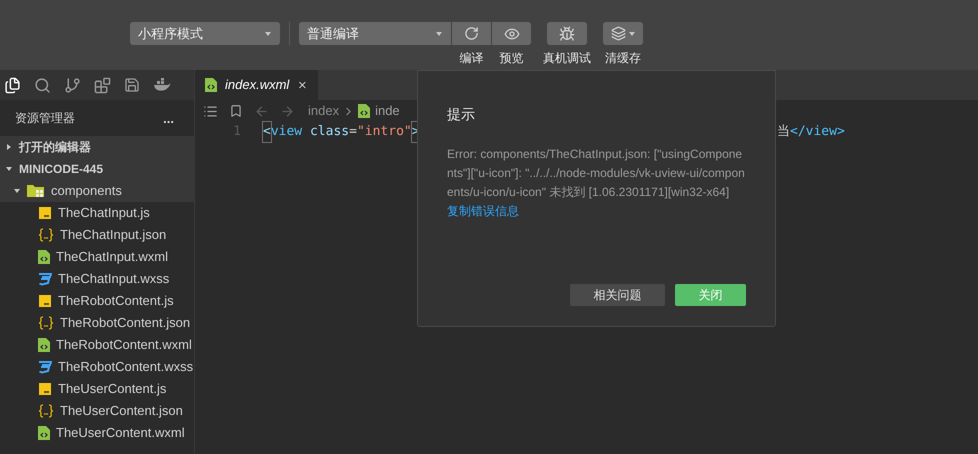  I want to click on action-label: 清缓存, so click(623, 58).